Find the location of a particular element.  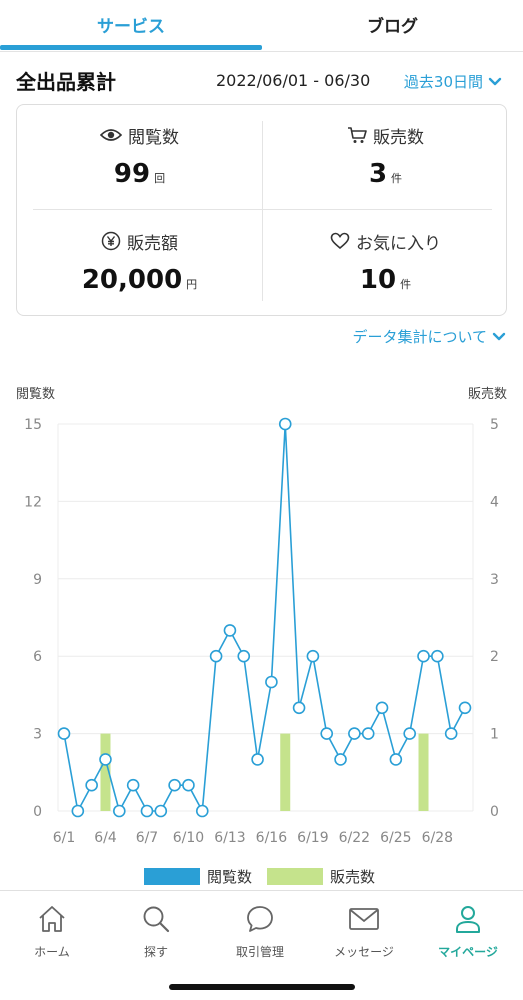

legend-swatch-views is located at coordinates (172, 876).